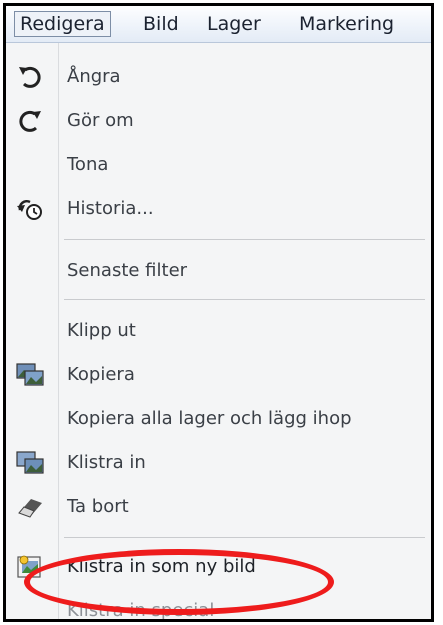 The image size is (443, 625). What do you see at coordinates (218, 507) in the screenshot?
I see `menu-item-delete: Ta bort` at bounding box center [218, 507].